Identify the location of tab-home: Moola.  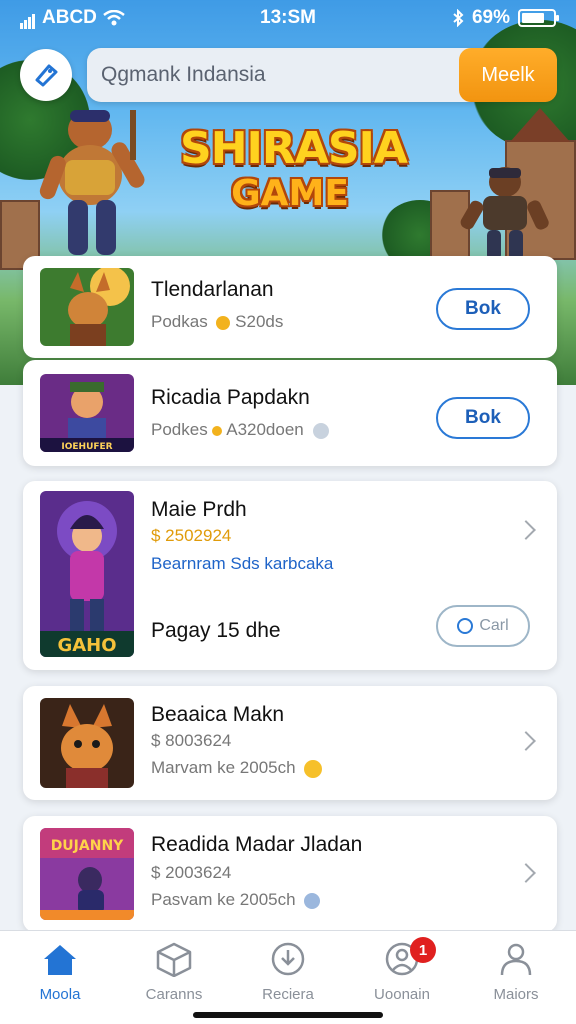
(60, 972).